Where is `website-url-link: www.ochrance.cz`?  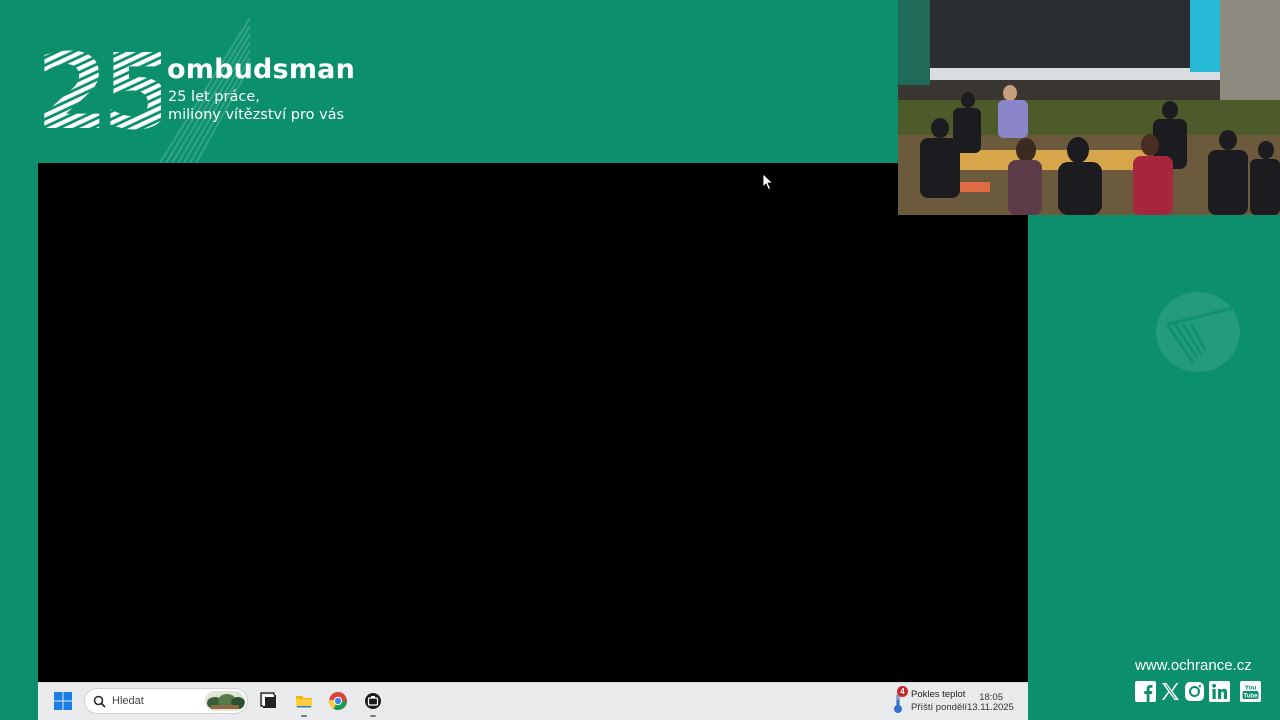 website-url-link: www.ochrance.cz is located at coordinates (1193, 665).